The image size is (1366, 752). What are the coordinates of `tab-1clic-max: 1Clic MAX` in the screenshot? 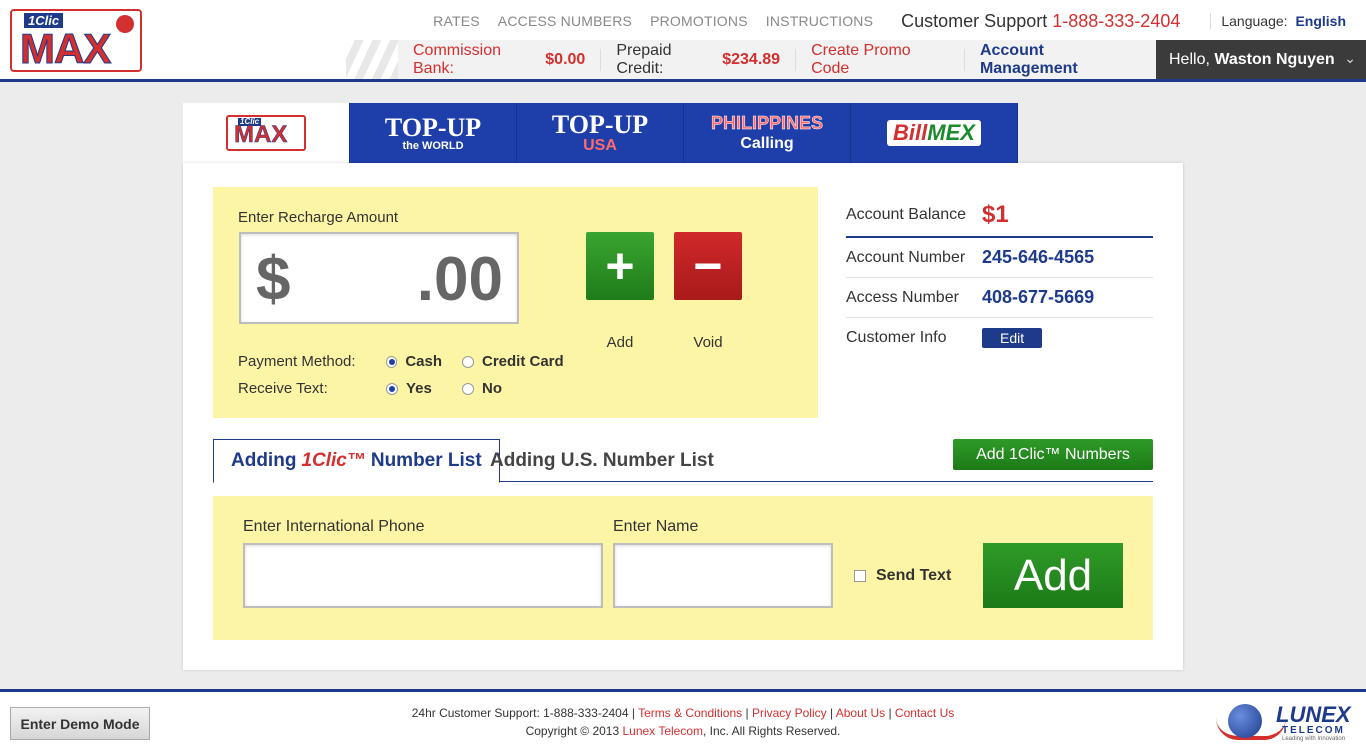 It's located at (266, 133).